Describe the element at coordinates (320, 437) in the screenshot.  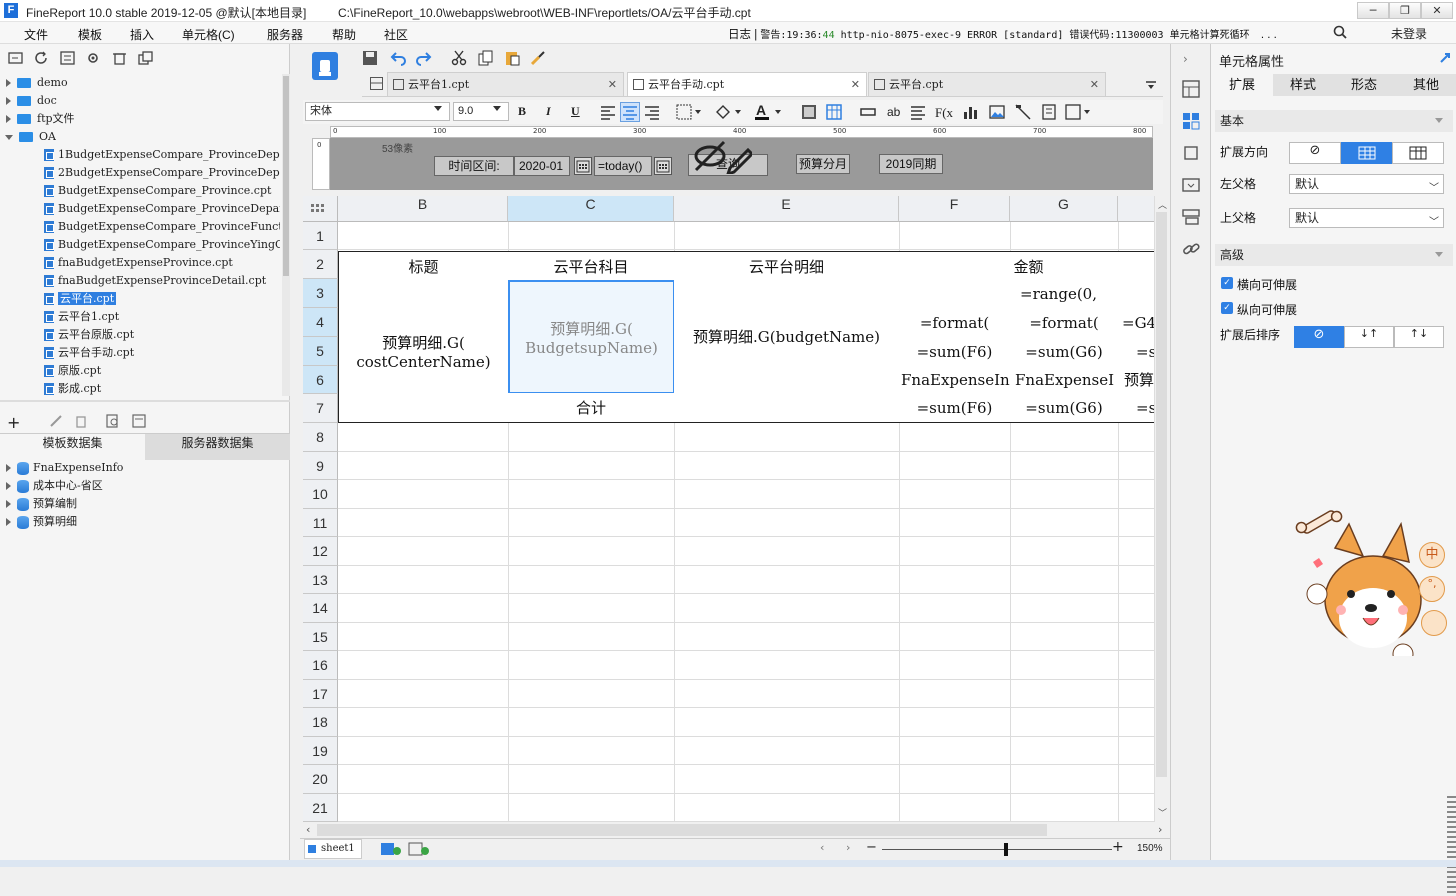
I see `row-header: 8` at that location.